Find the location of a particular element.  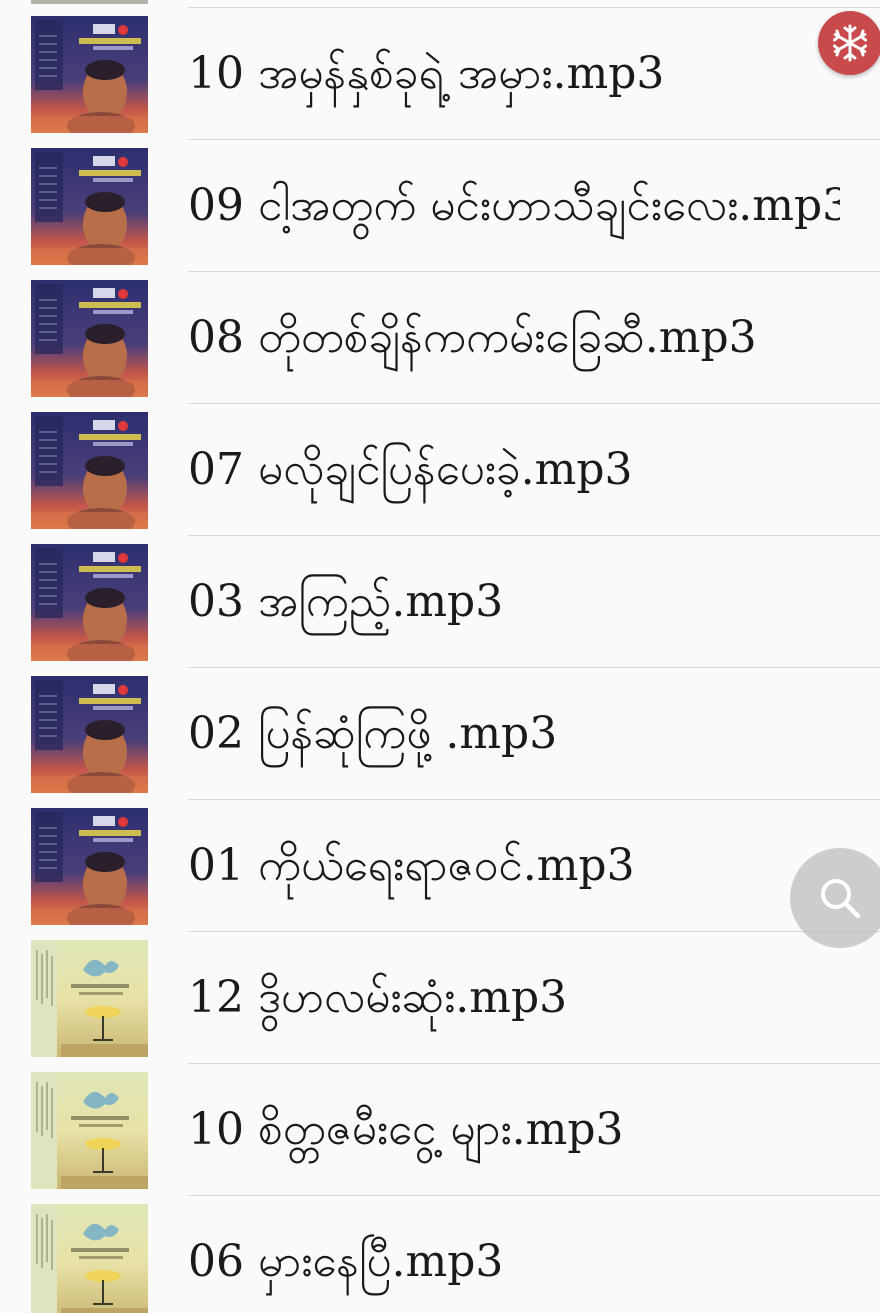

song-title: 06 မှားနေပြီ.mp3 is located at coordinates (346, 1261).